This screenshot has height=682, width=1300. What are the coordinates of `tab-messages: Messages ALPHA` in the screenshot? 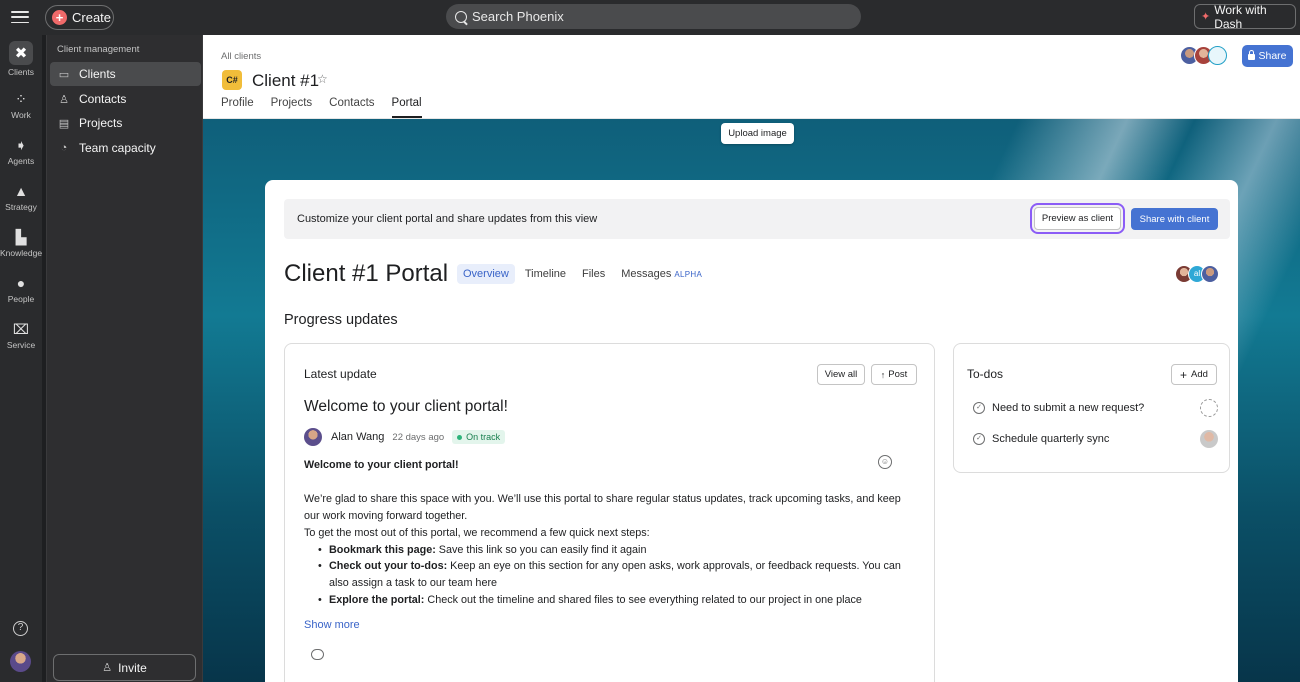 It's located at (661, 274).